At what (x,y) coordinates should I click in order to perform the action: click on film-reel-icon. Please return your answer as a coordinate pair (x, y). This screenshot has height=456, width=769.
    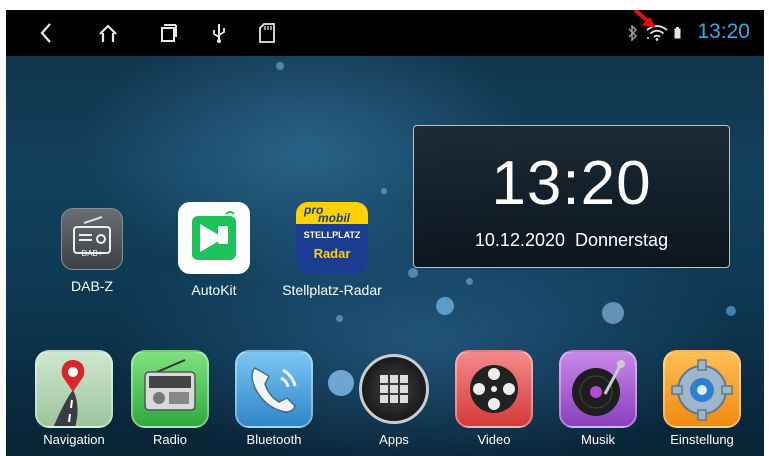
    Looking at the image, I should click on (494, 389).